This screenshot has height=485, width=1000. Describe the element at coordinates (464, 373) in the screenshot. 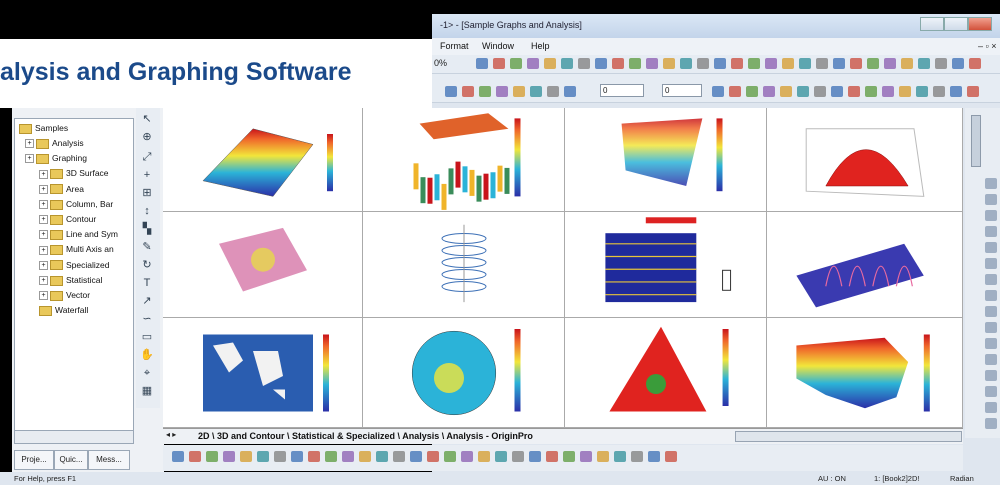

I see `polar-contour-thumbnail` at that location.